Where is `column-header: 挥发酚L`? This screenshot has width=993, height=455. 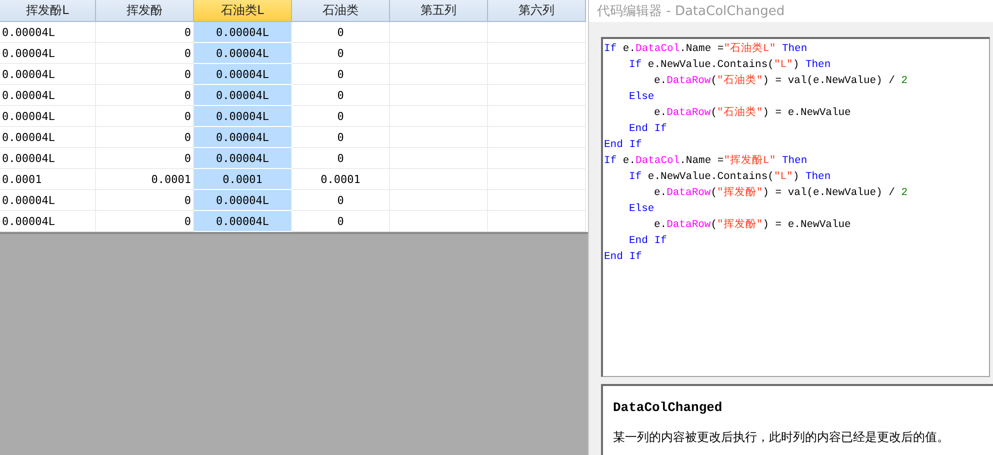 column-header: 挥发酚L is located at coordinates (48, 11).